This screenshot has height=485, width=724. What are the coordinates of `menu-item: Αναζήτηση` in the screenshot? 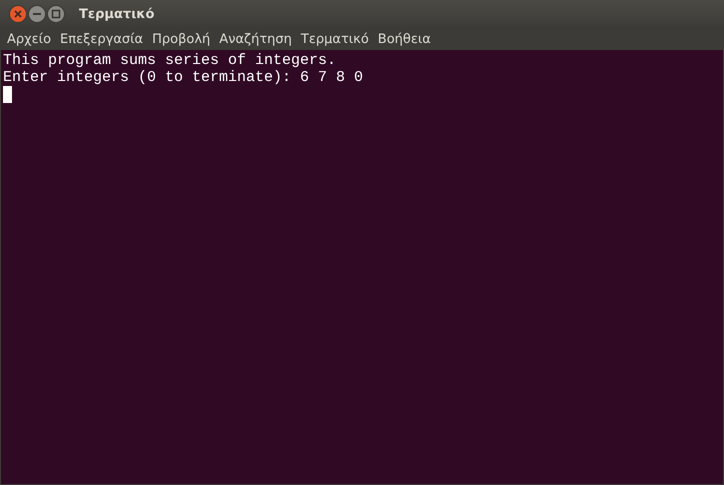 It's located at (255, 39).